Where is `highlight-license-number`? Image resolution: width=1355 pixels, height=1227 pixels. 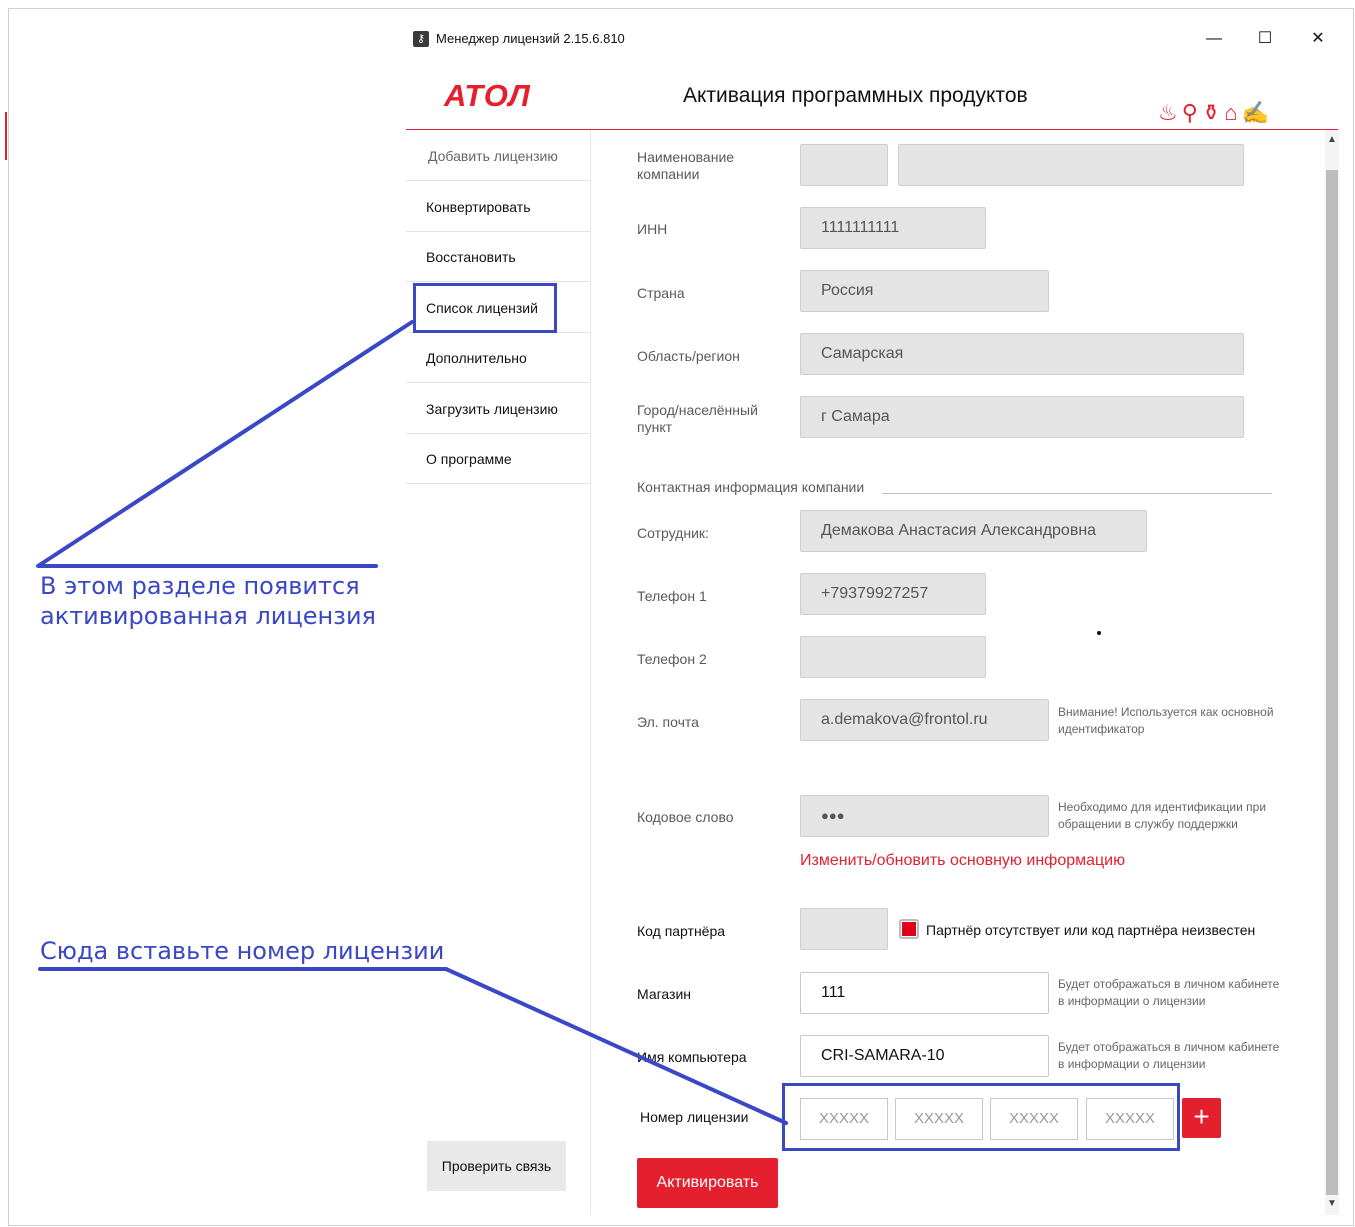
highlight-license-number is located at coordinates (981, 1117).